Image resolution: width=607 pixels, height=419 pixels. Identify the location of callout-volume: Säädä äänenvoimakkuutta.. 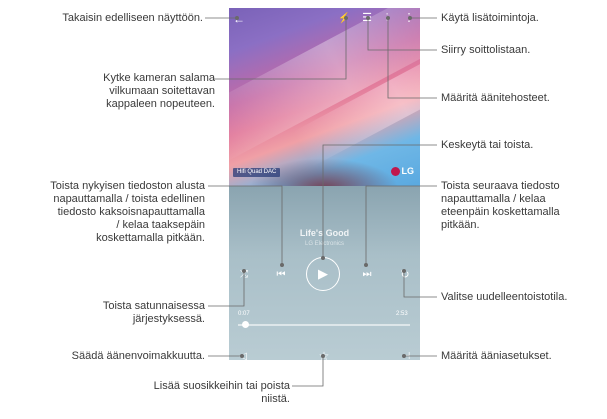
(138, 356).